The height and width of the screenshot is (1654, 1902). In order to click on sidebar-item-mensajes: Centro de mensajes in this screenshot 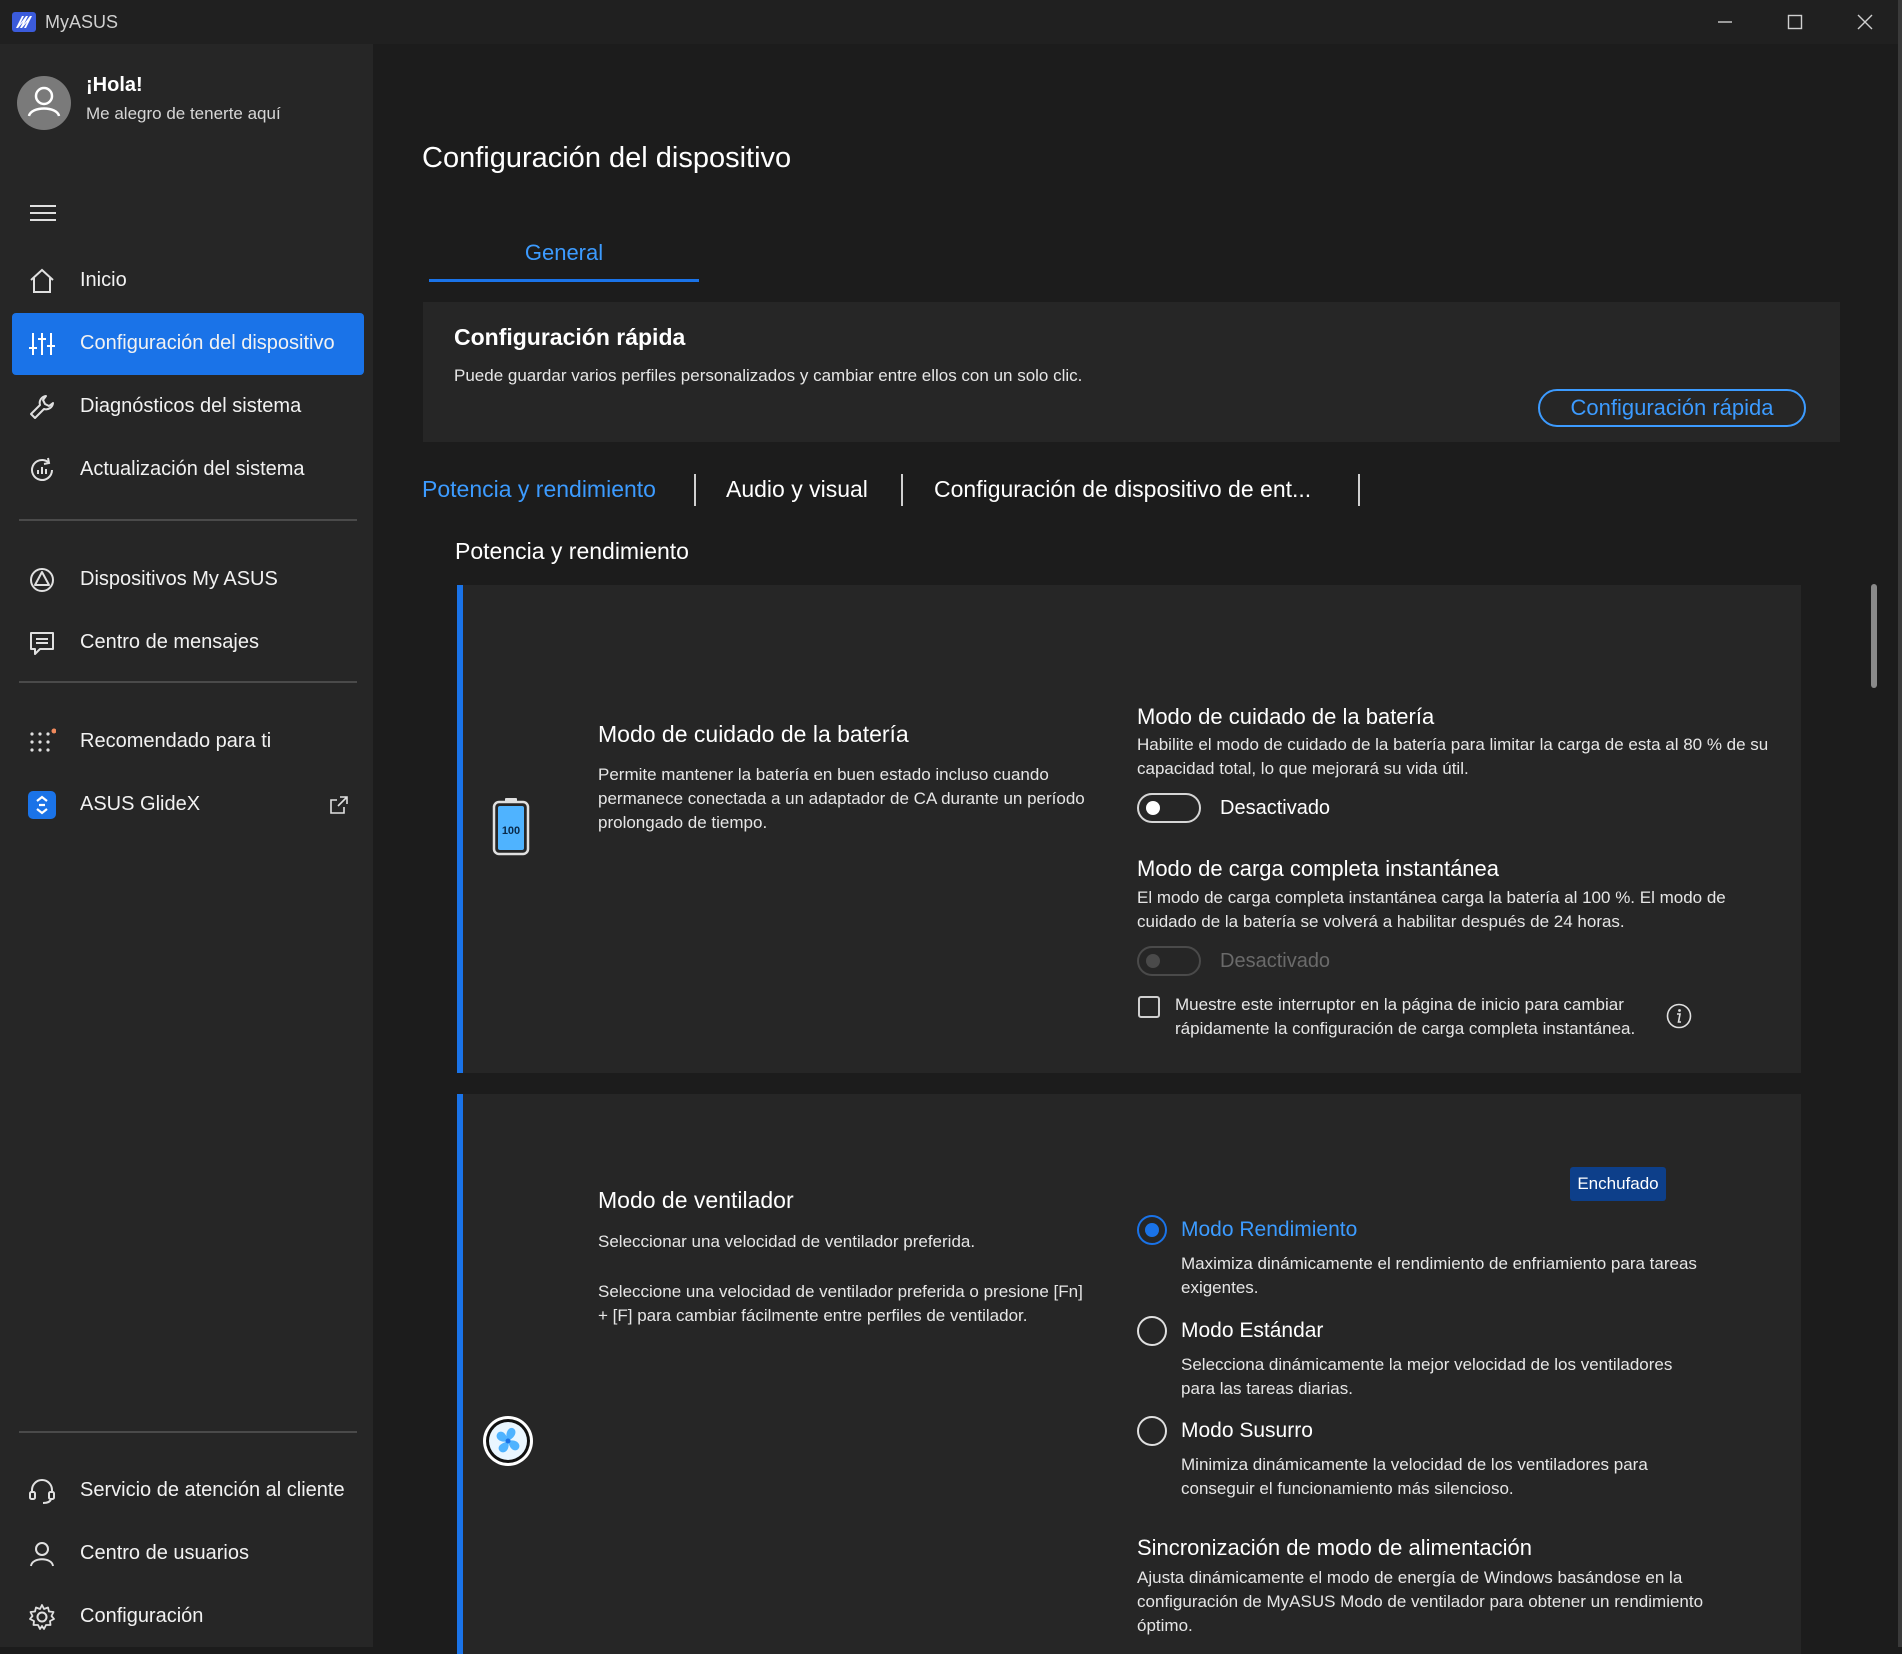, I will do `click(188, 643)`.